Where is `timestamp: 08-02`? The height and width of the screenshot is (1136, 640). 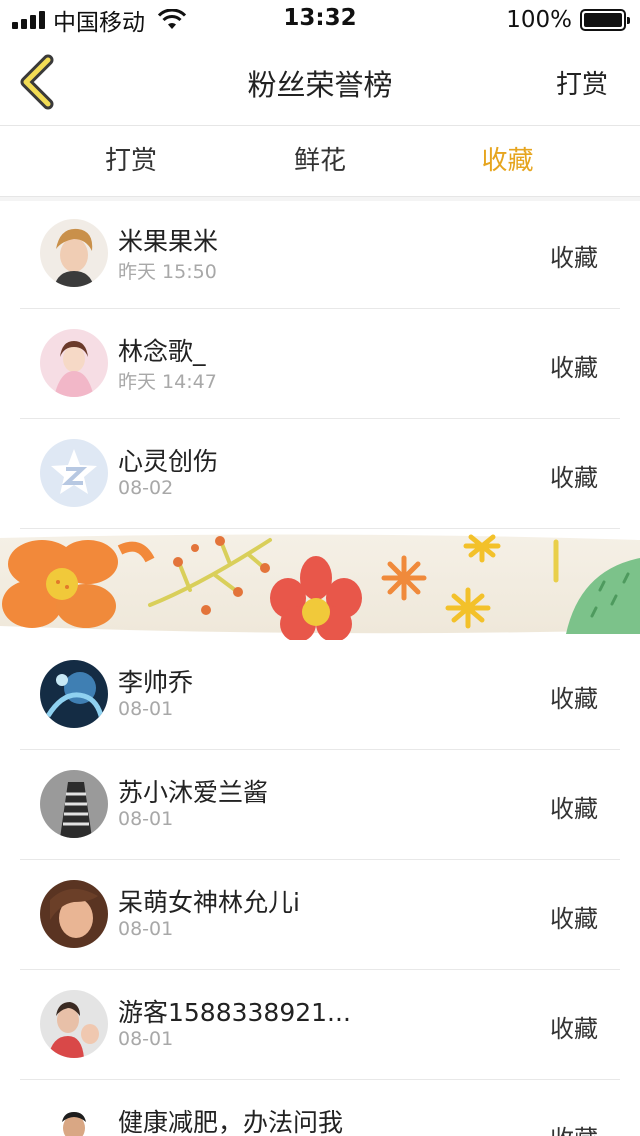
timestamp: 08-02 is located at coordinates (146, 488).